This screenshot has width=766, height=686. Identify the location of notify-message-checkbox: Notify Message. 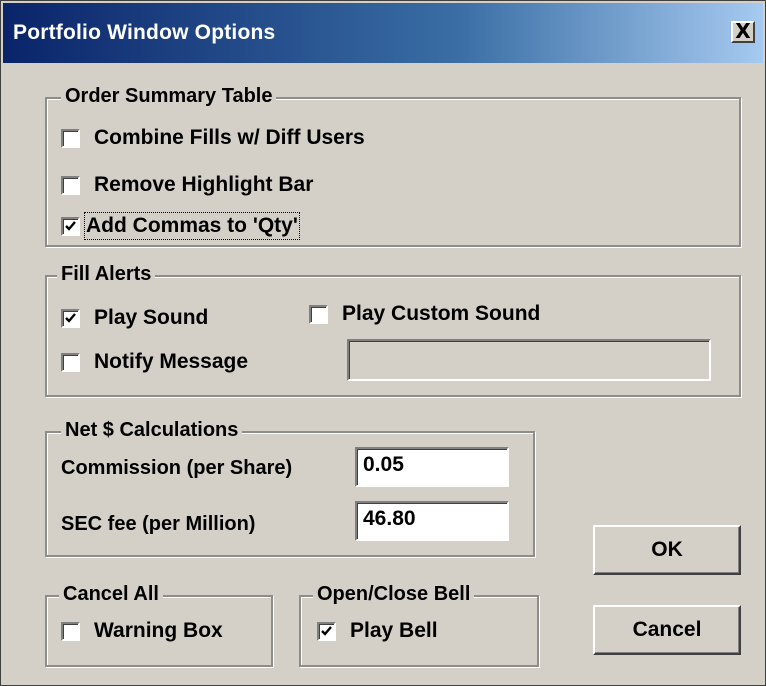
(154, 362).